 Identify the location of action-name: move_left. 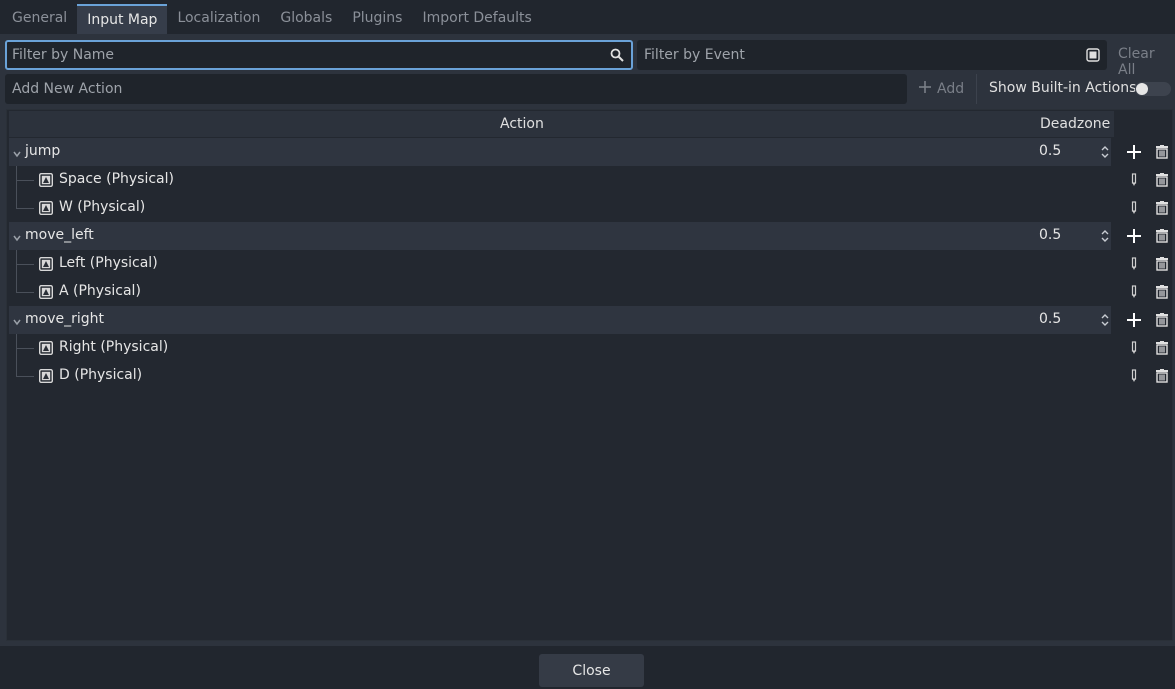
(59, 235).